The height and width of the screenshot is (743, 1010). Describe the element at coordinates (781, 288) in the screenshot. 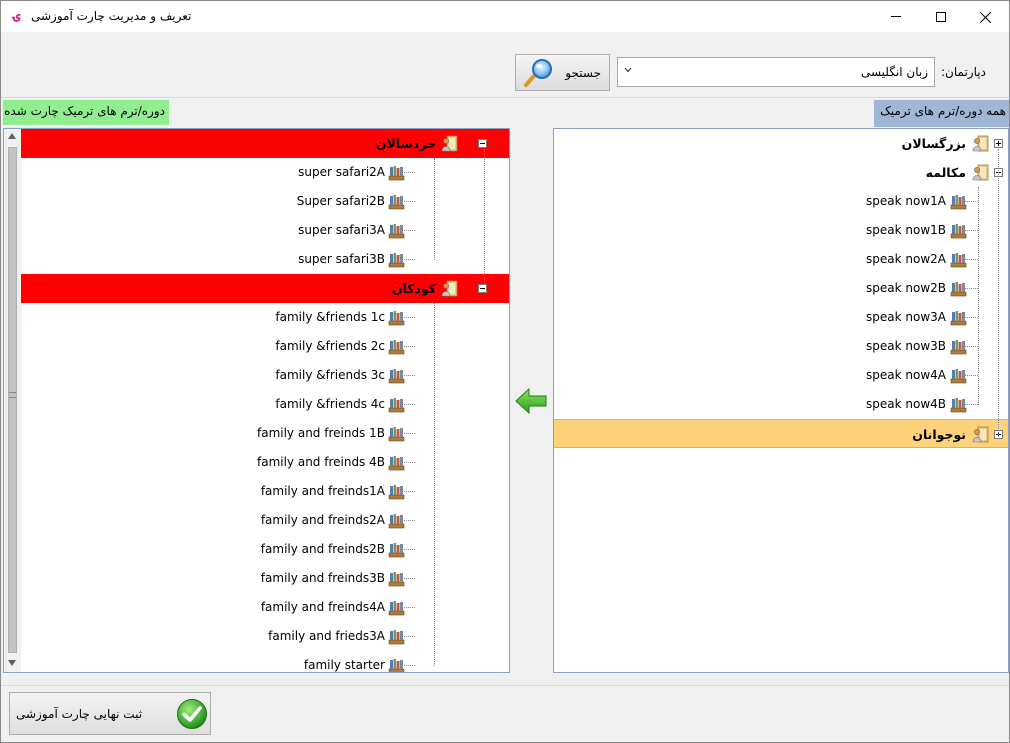

I see `tree-item-row: speak now2B` at that location.